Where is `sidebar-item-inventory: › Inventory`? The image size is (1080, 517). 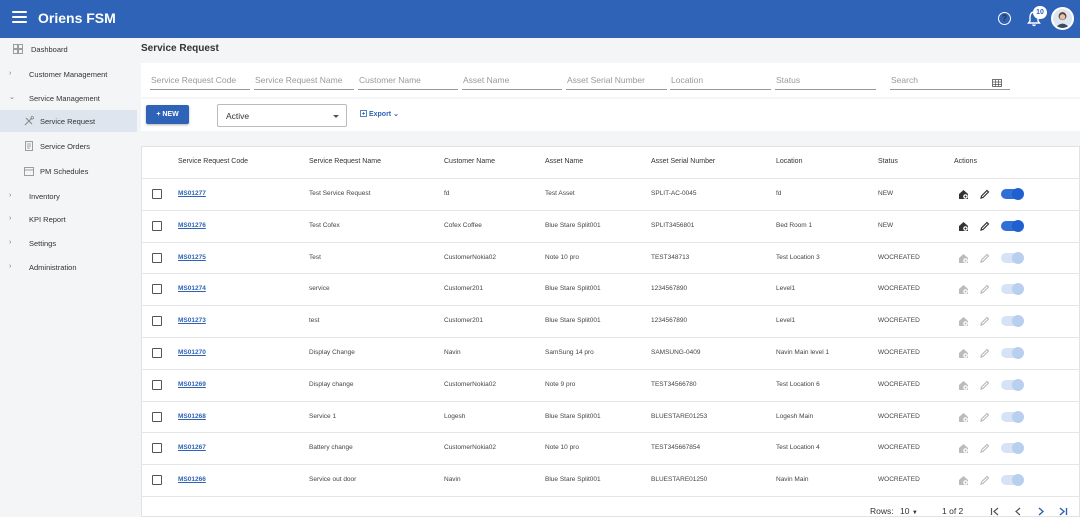 sidebar-item-inventory: › Inventory is located at coordinates (68, 196).